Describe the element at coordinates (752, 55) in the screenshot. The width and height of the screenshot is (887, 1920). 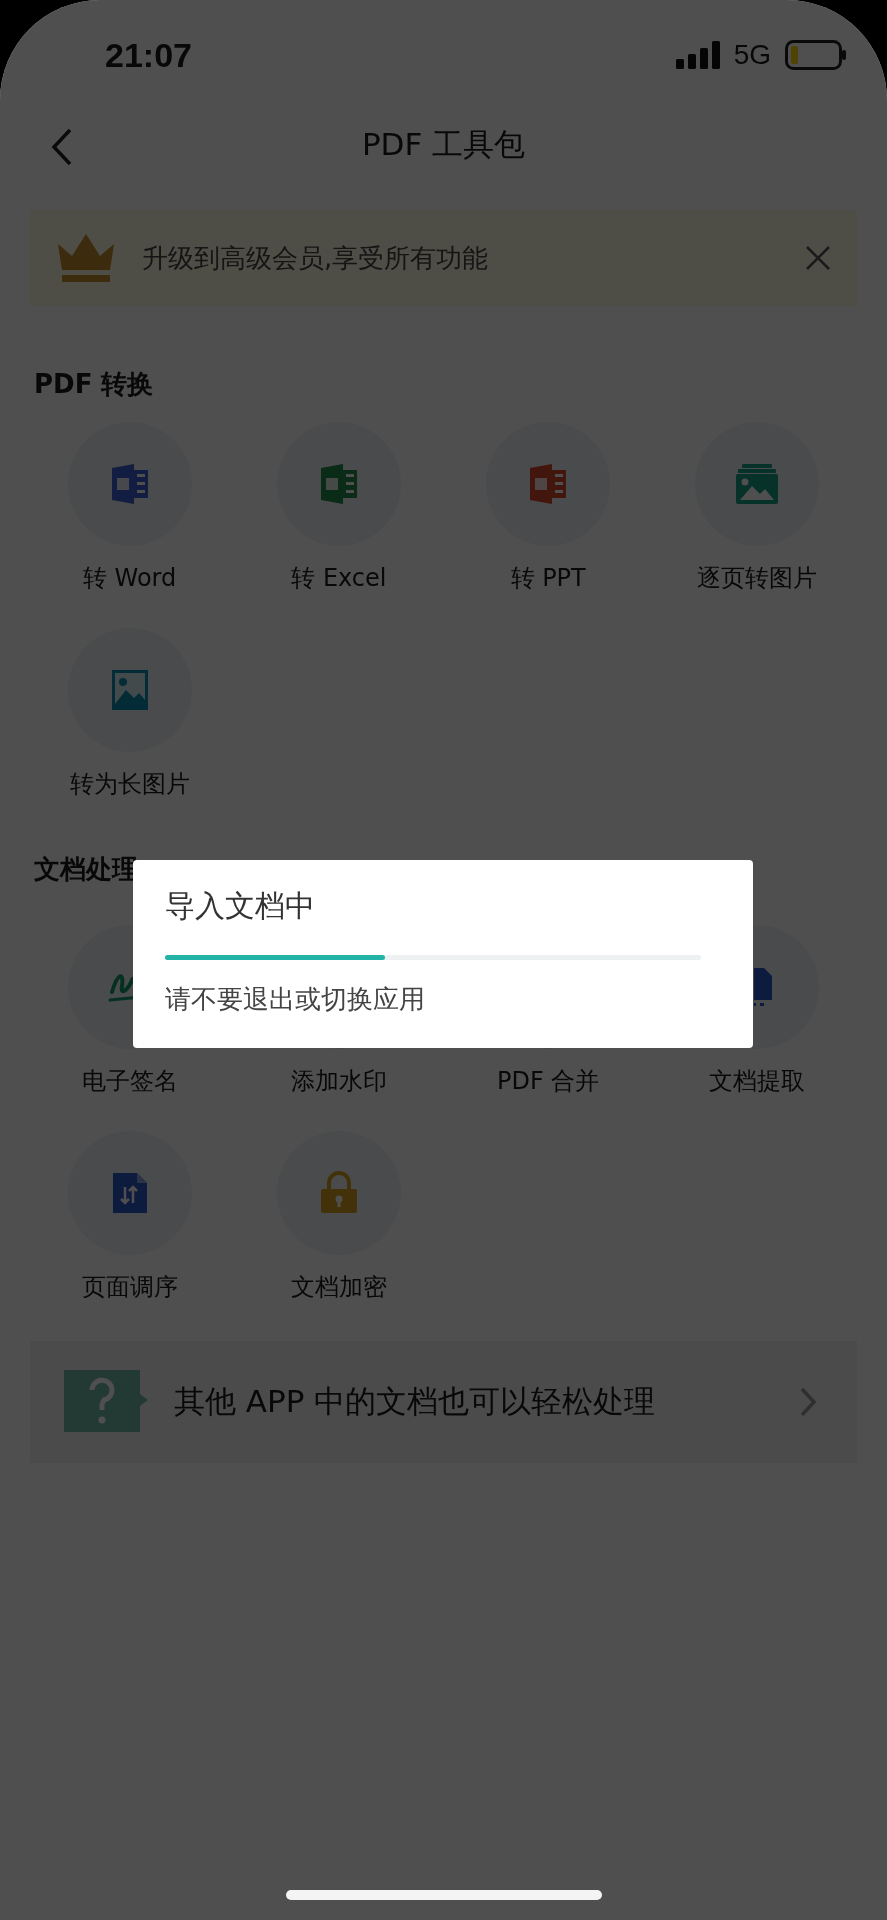
I see `network-label: 5G` at that location.